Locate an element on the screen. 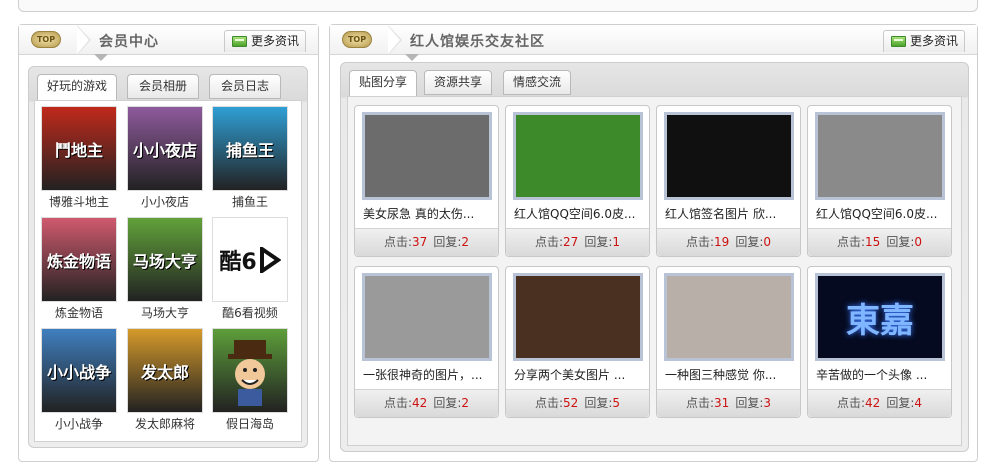 The width and height of the screenshot is (992, 466). photo-card: 红人馆签名图片 欣... 点击:19 回复:0 is located at coordinates (728, 181).